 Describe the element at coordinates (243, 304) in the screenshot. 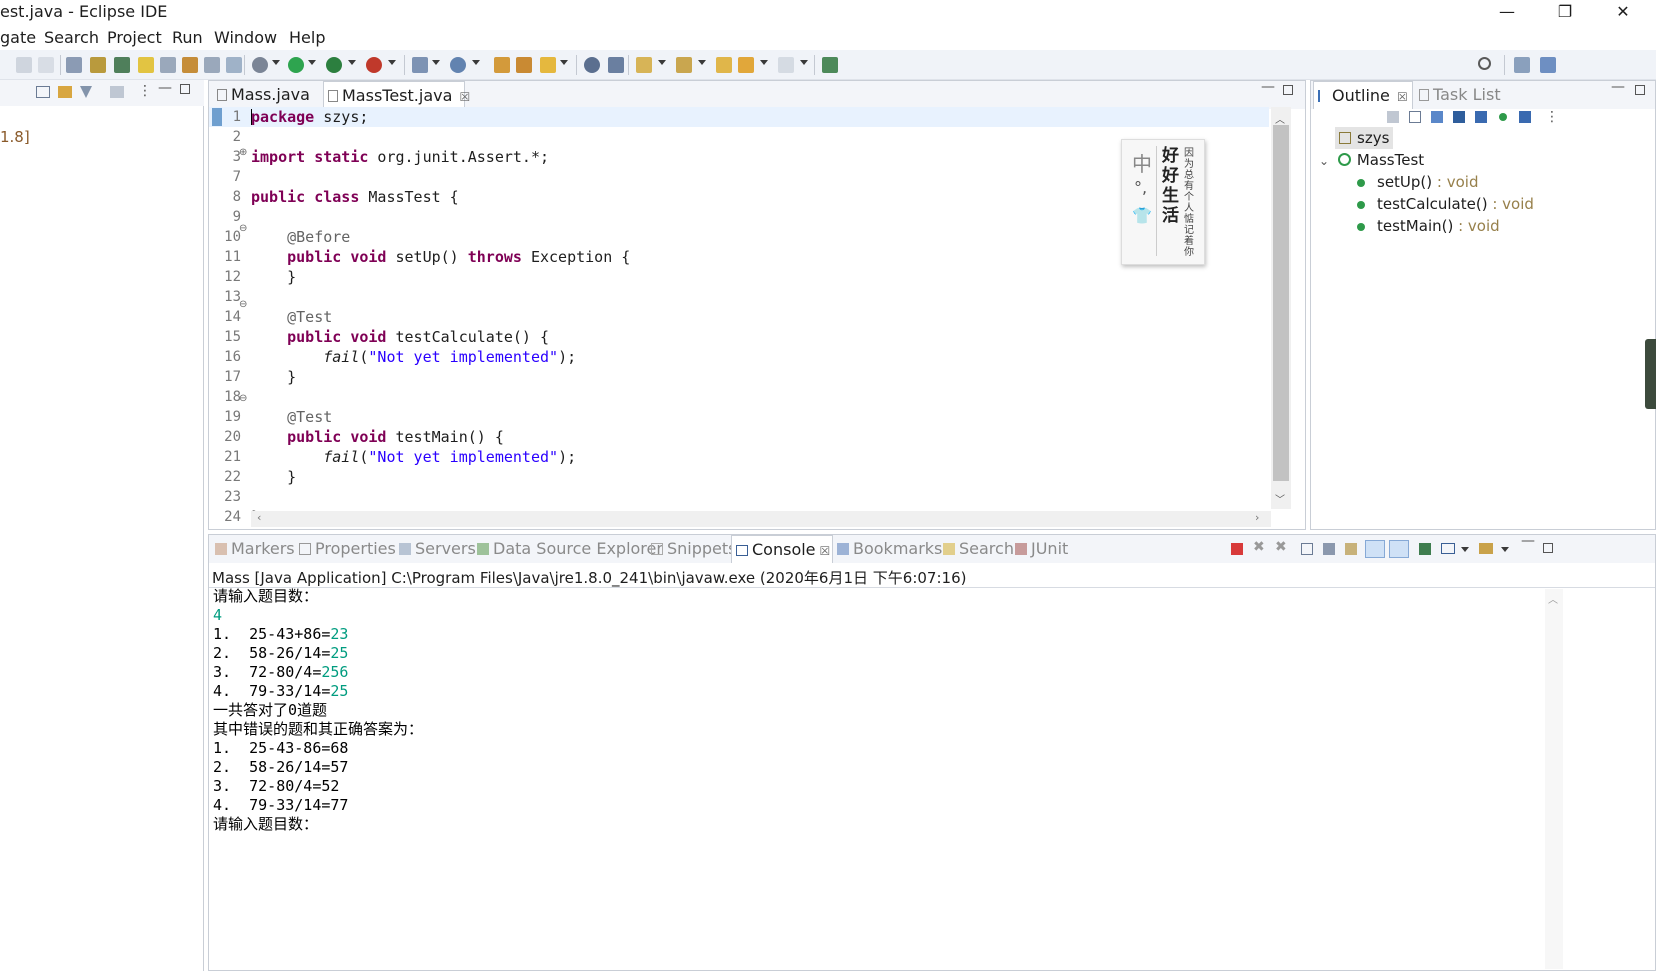

I see `collapse-fold-icon: ⊖` at that location.